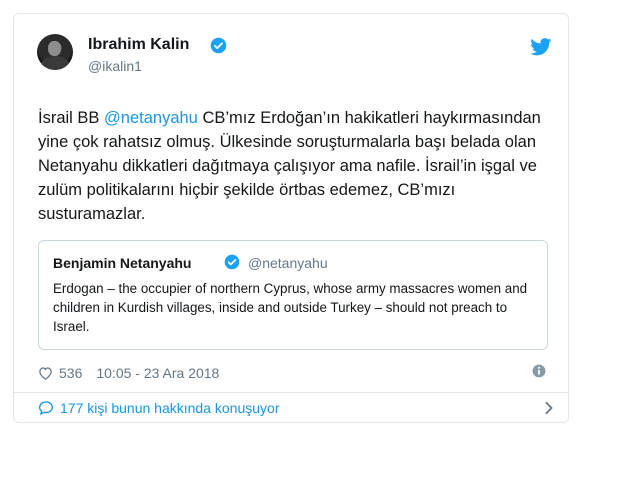 This screenshot has width=640, height=480. What do you see at coordinates (291, 392) in the screenshot?
I see `divider` at bounding box center [291, 392].